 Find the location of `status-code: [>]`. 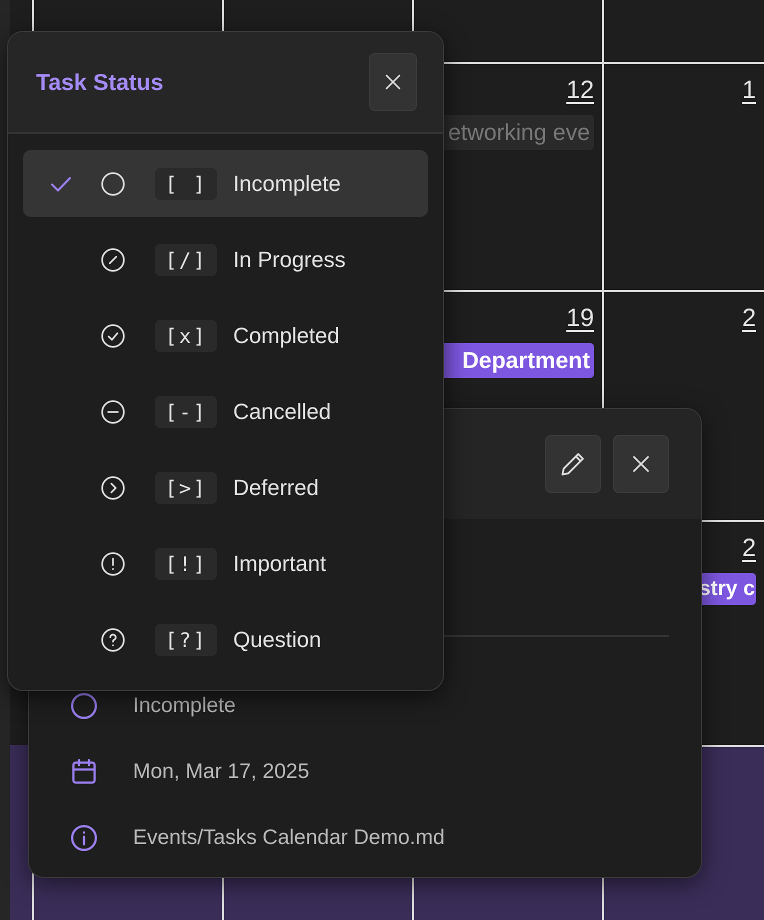

status-code: [>] is located at coordinates (186, 488).